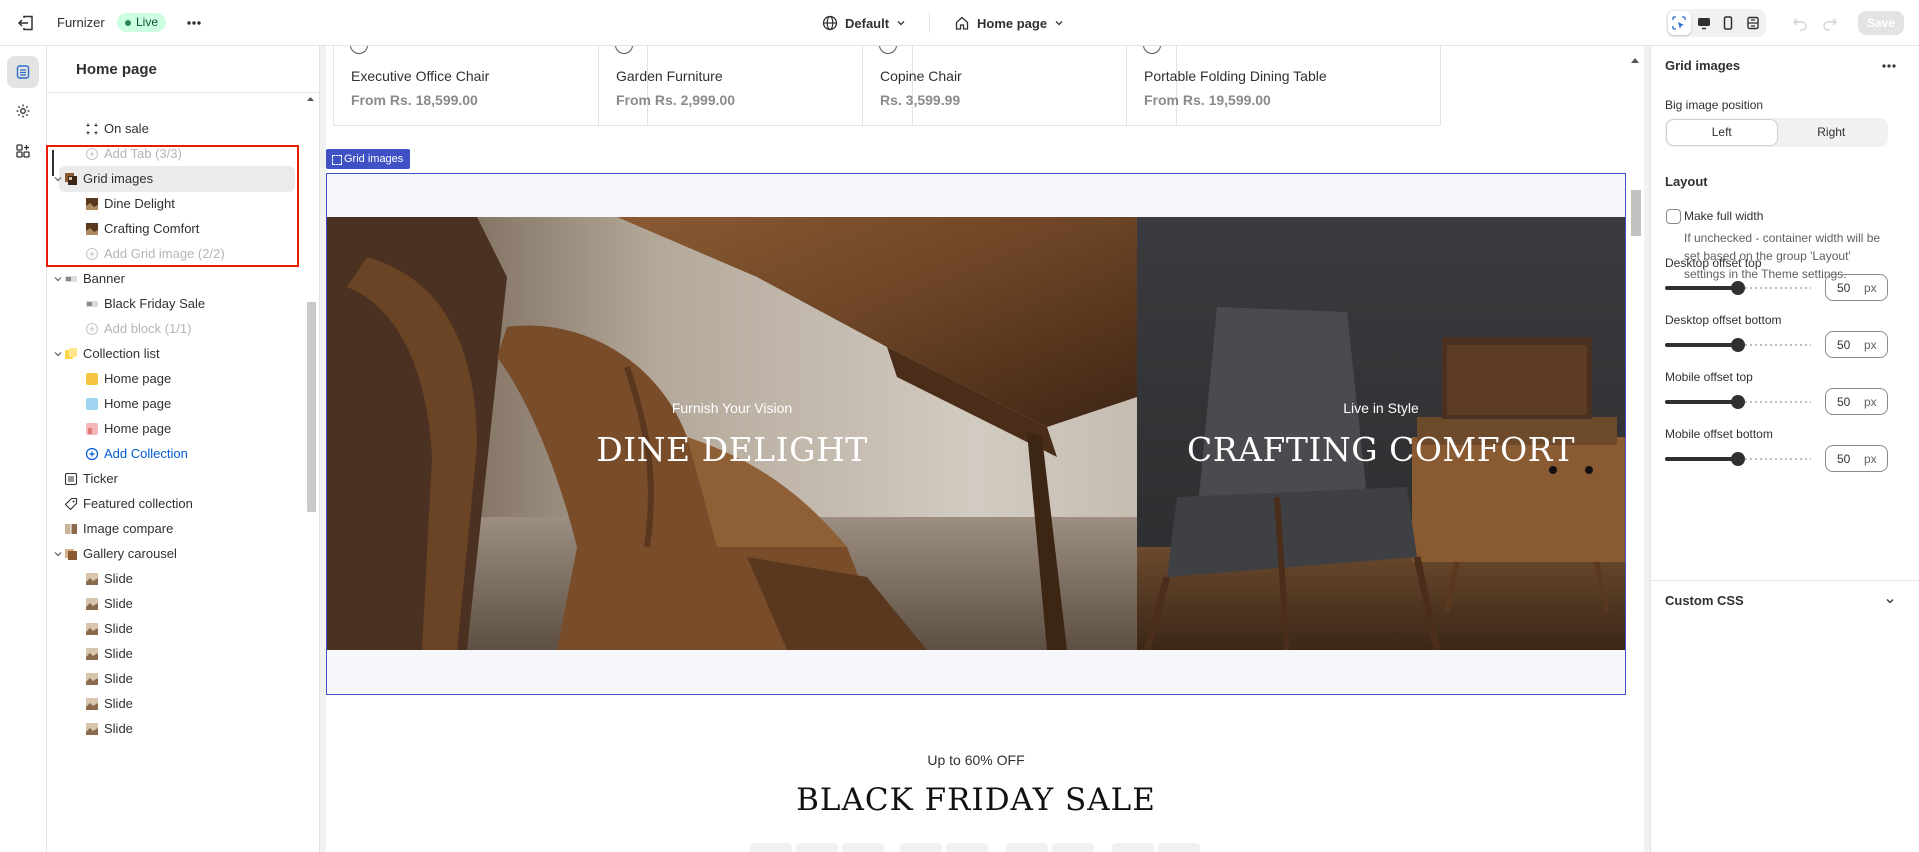  I want to click on canvas-scroll-thumb, so click(1636, 213).